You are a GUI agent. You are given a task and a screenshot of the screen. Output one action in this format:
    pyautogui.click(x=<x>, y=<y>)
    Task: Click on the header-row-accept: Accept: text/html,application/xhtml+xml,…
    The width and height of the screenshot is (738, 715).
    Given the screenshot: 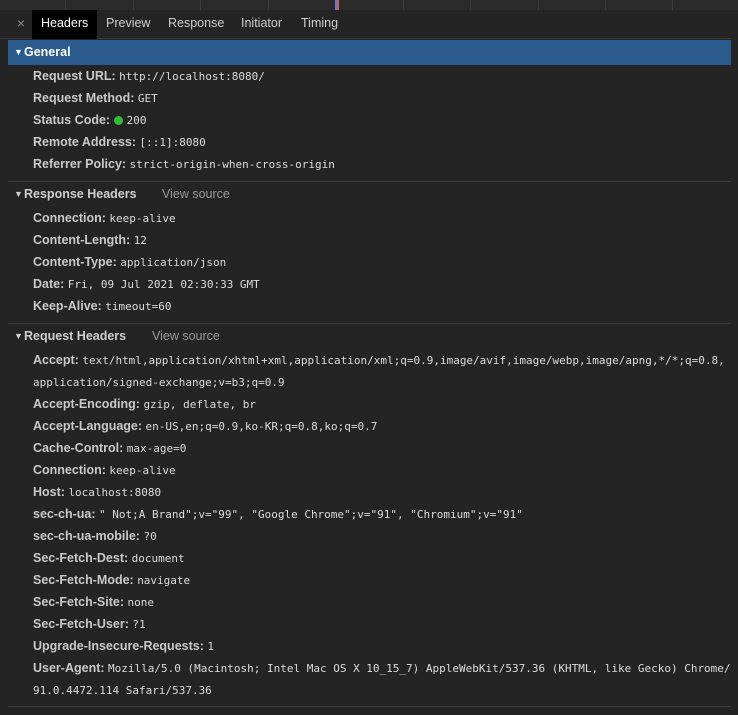 What is the action you would take?
    pyautogui.click(x=379, y=360)
    